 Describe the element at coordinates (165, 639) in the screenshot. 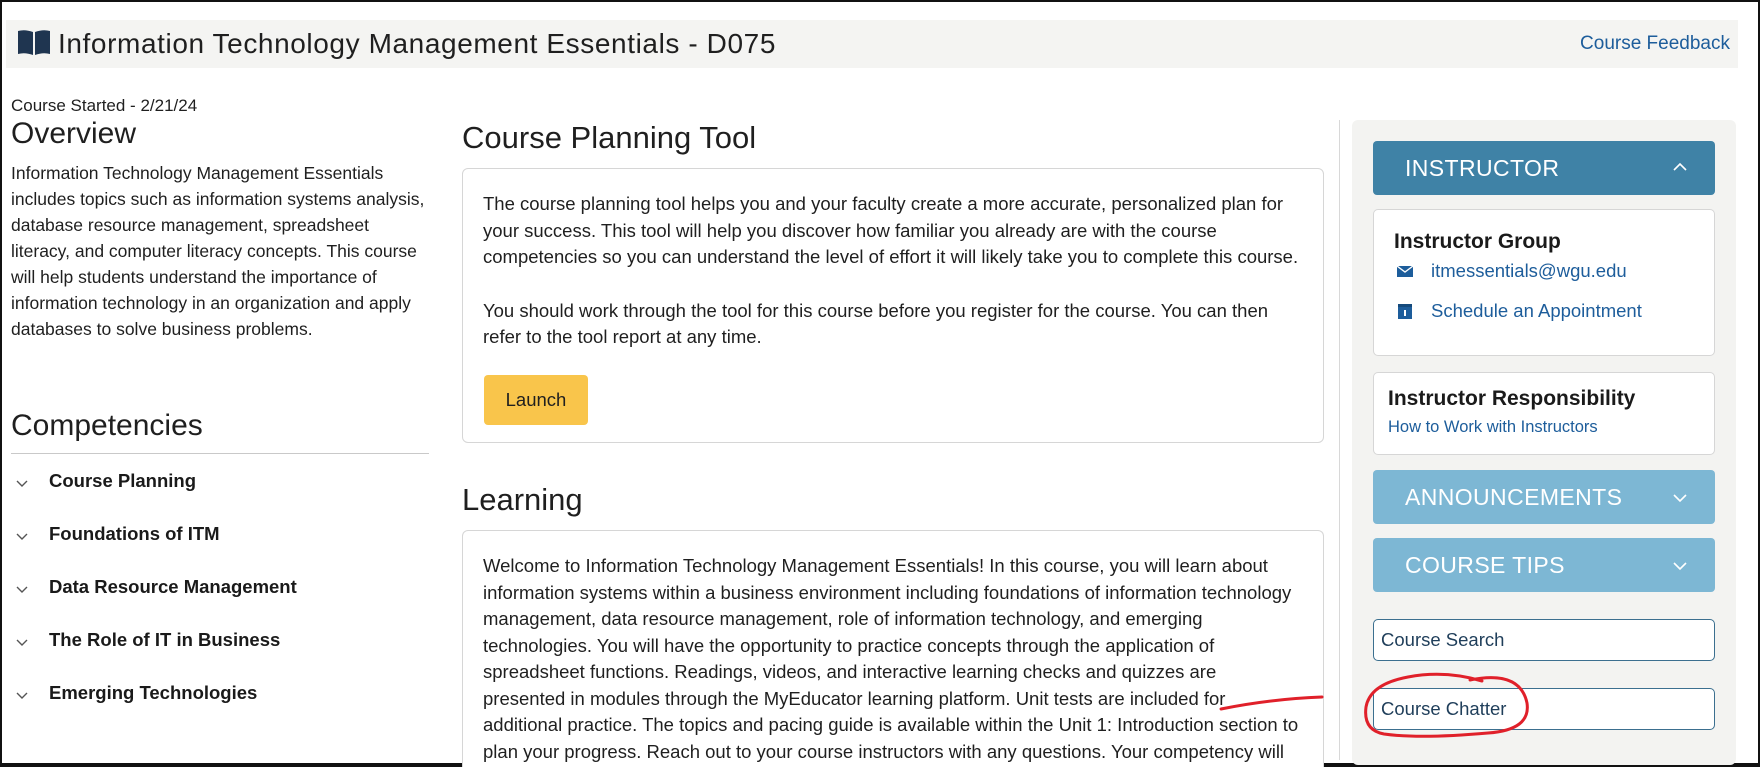

I see `competency-label: The Role of IT in Business` at that location.